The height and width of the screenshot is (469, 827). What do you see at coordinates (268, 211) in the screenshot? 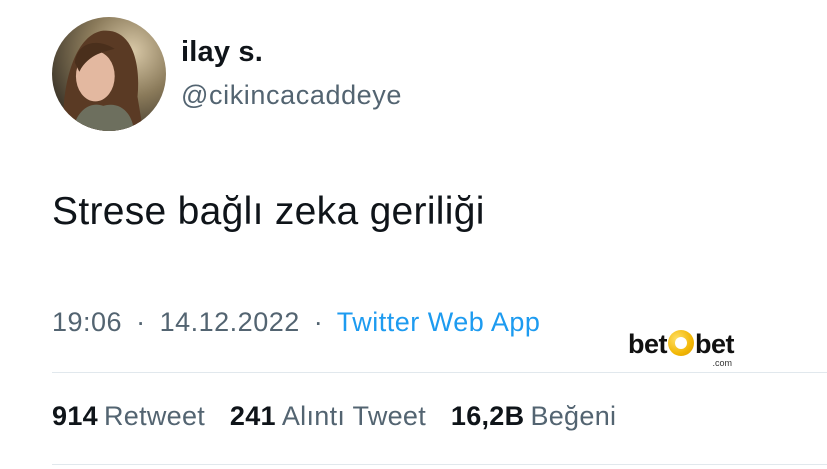
I see `tweet-text: Strese bağlı zeka geriliği` at bounding box center [268, 211].